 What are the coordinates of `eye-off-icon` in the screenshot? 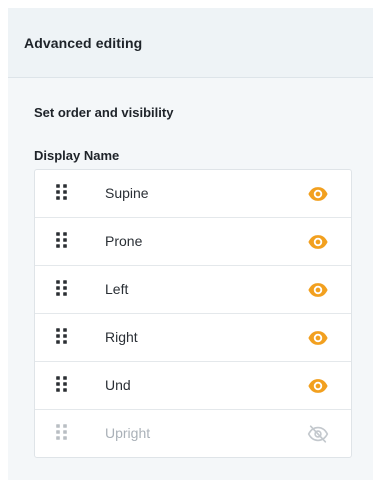 It's located at (318, 434).